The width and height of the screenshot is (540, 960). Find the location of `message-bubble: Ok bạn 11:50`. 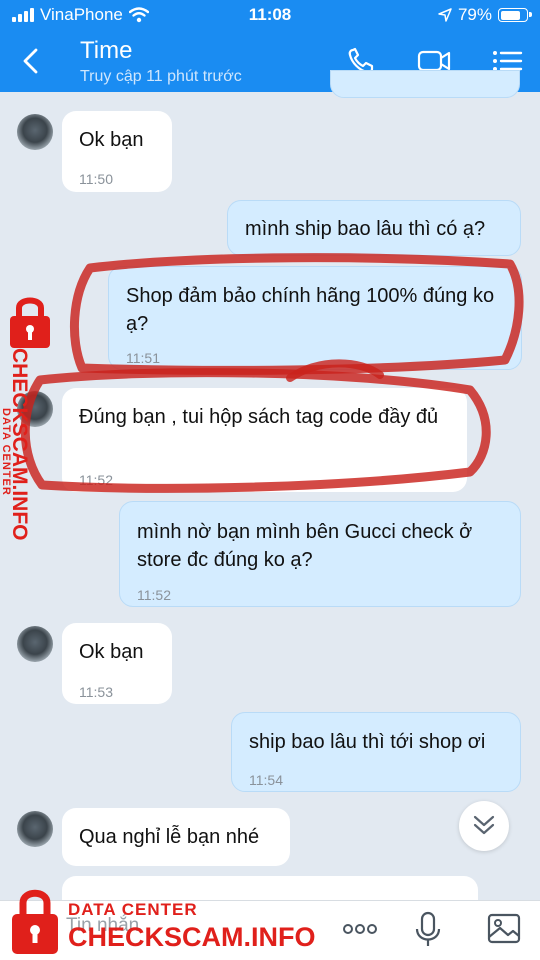

message-bubble: Ok bạn 11:50 is located at coordinates (117, 151).